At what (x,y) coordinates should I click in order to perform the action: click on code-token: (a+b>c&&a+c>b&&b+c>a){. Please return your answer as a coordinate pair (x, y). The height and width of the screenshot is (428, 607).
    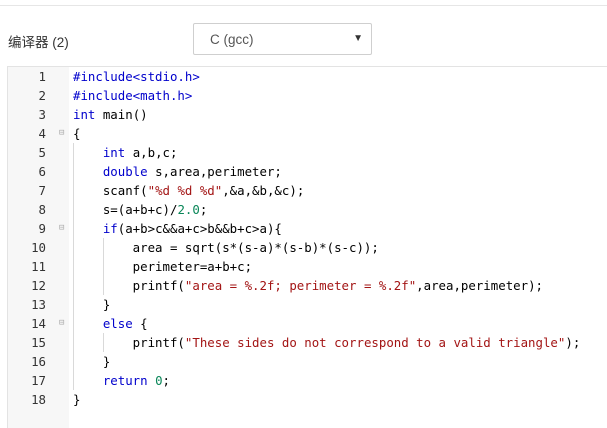
    Looking at the image, I should click on (199, 228).